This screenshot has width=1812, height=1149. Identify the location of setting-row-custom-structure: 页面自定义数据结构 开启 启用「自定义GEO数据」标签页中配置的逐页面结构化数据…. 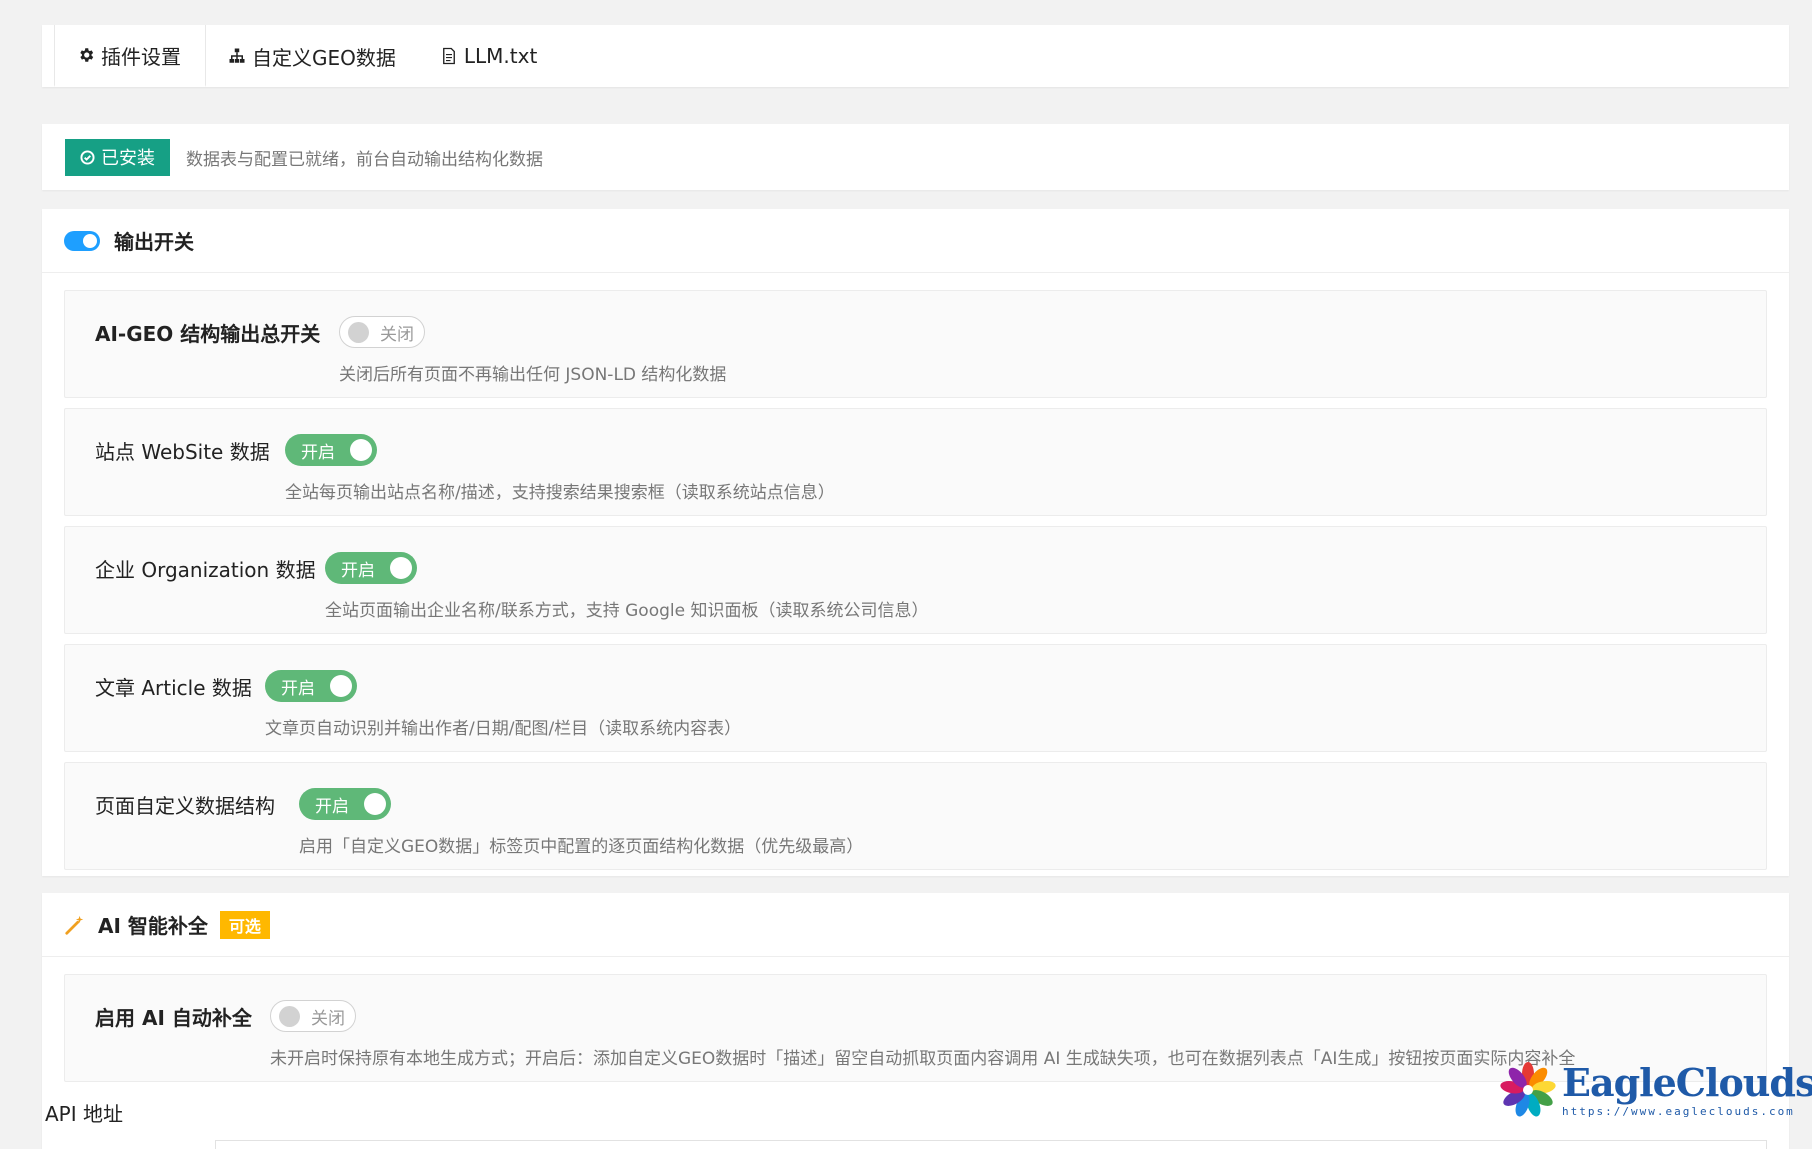
(915, 816).